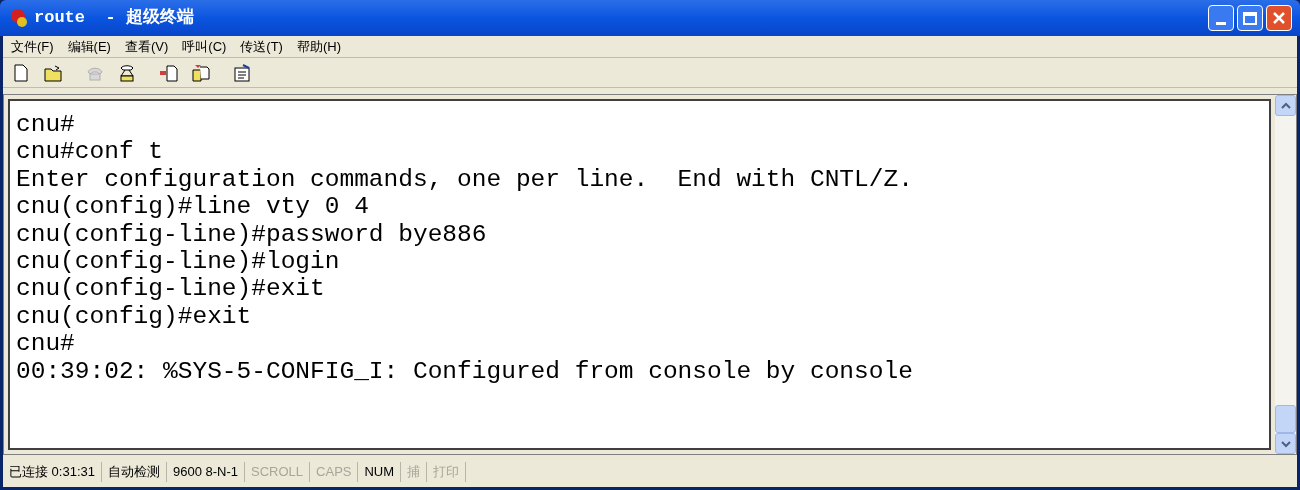 Image resolution: width=1300 pixels, height=490 pixels. I want to click on status-pane: 9600 8-N-1, so click(206, 472).